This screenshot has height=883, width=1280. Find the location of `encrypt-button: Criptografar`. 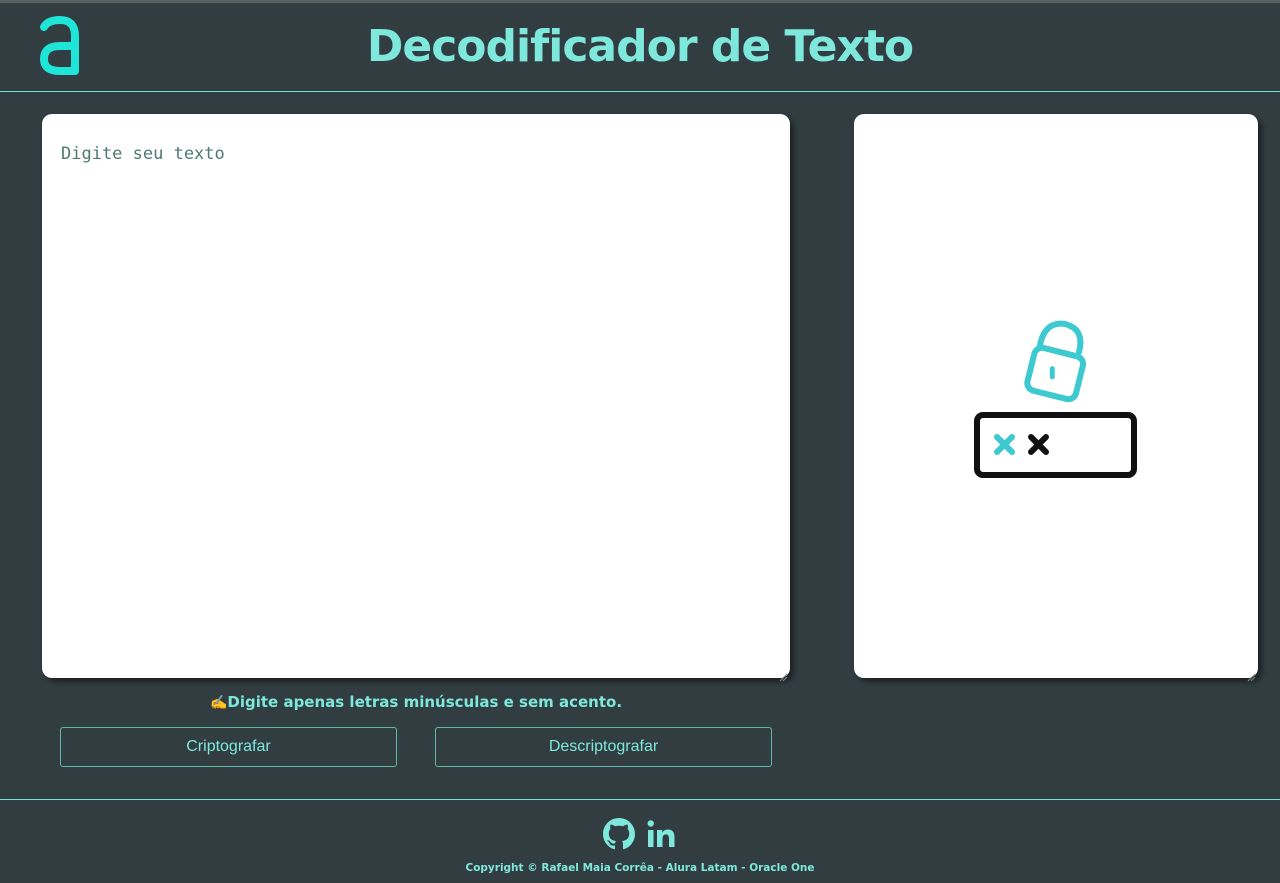

encrypt-button: Criptografar is located at coordinates (228, 747).